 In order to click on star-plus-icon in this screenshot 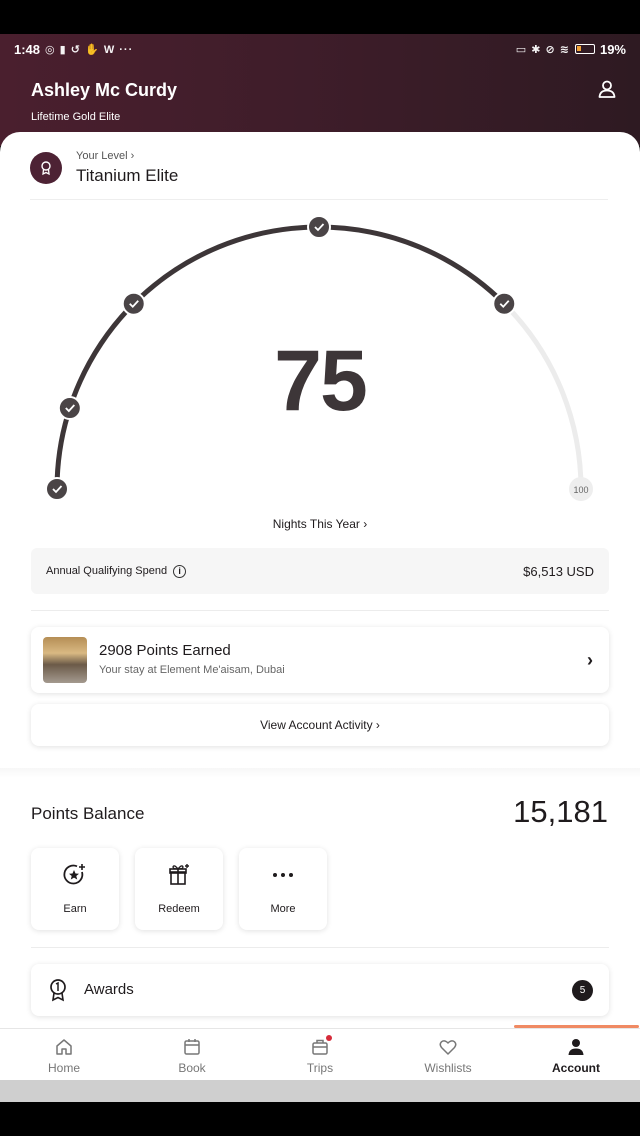, I will do `click(74, 874)`.